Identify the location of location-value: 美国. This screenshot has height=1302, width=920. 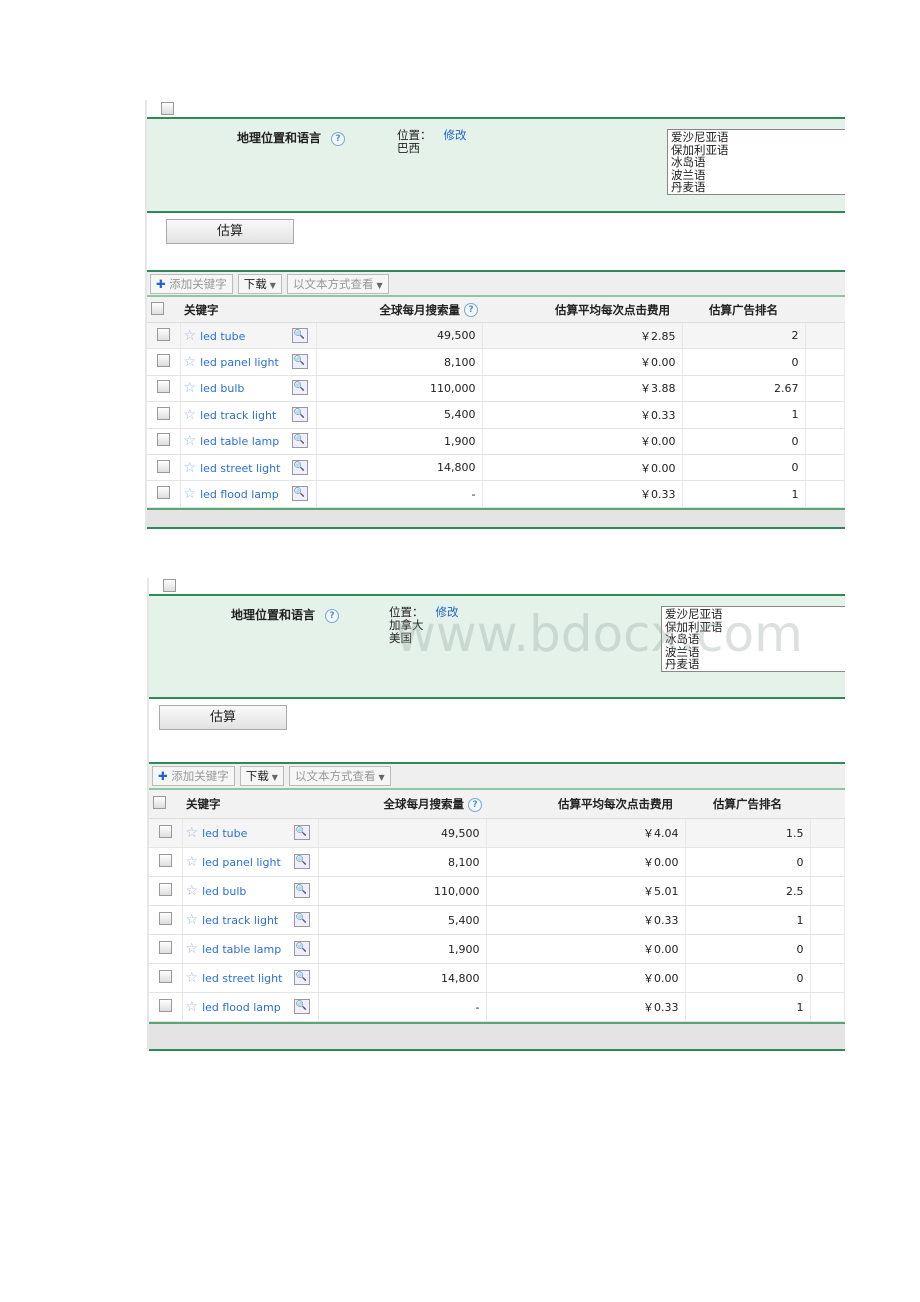
(400, 638).